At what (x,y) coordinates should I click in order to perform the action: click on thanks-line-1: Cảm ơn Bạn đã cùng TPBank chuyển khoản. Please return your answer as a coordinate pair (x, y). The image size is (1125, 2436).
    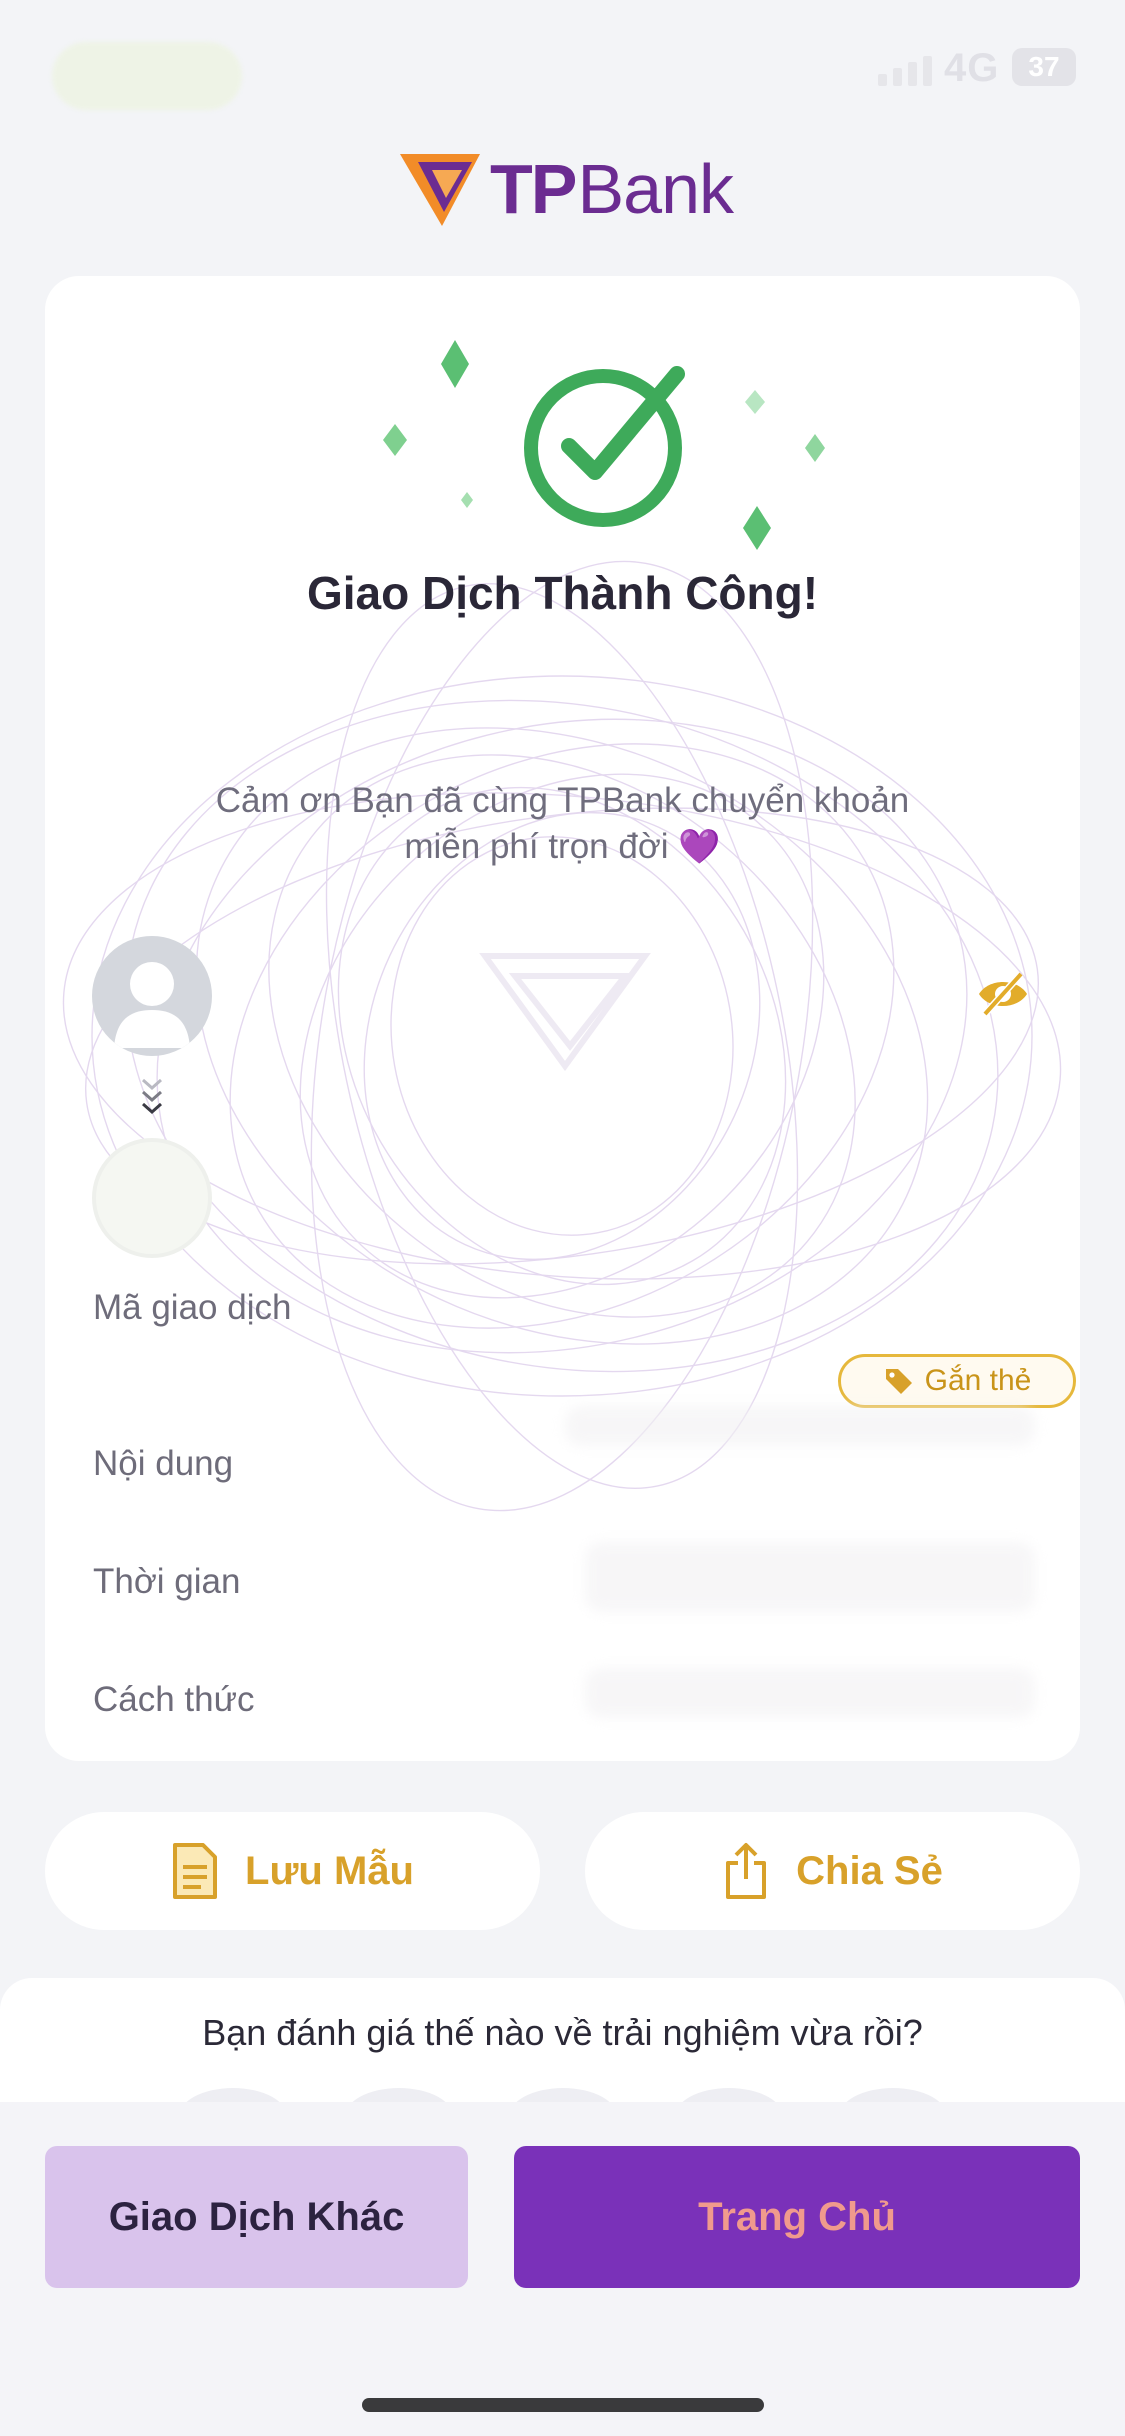
    Looking at the image, I should click on (562, 800).